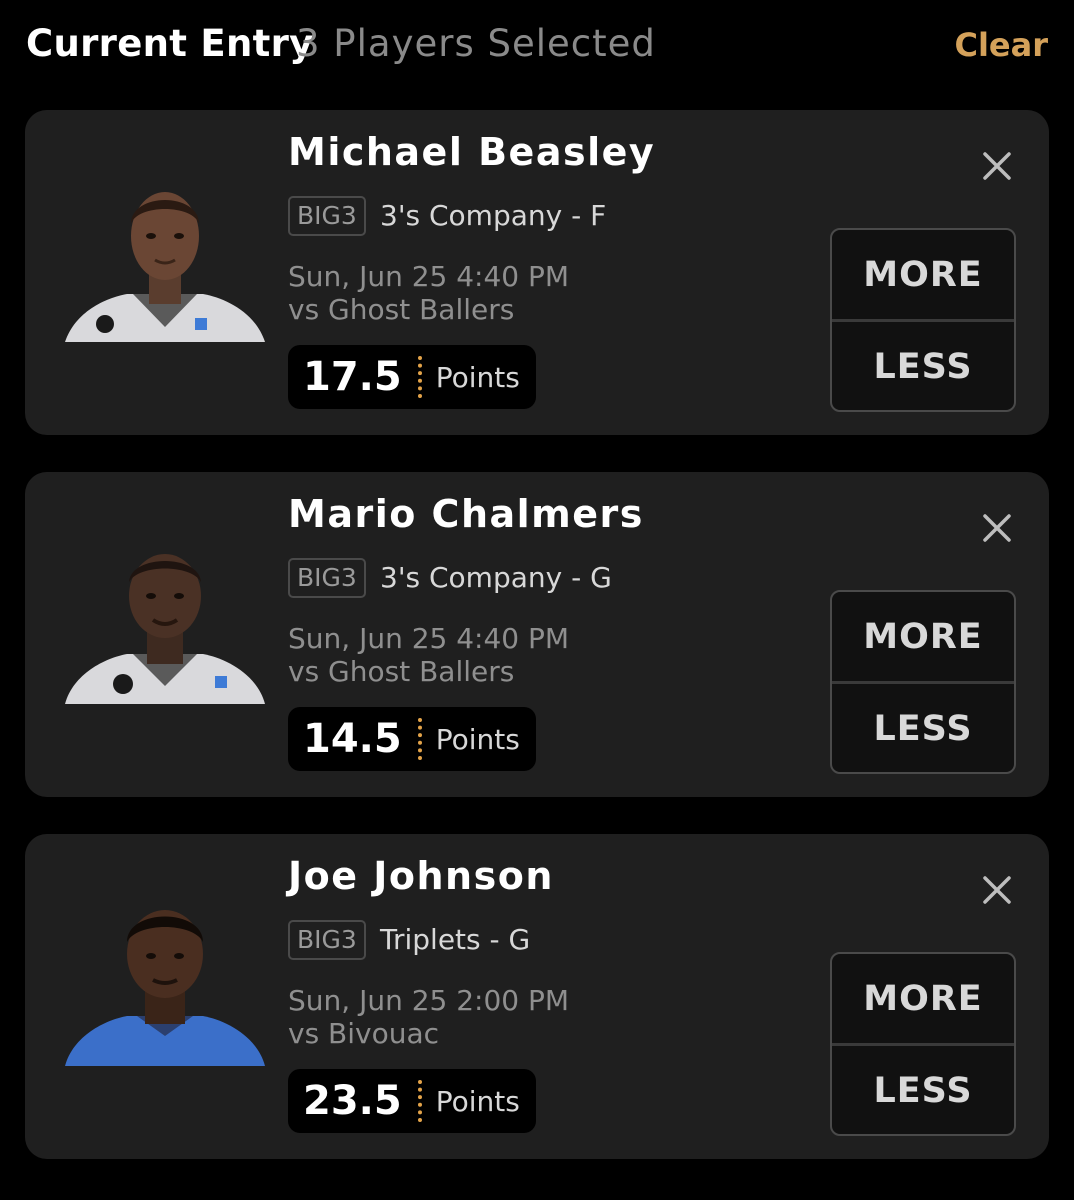  I want to click on line-value: 17.5, so click(352, 377).